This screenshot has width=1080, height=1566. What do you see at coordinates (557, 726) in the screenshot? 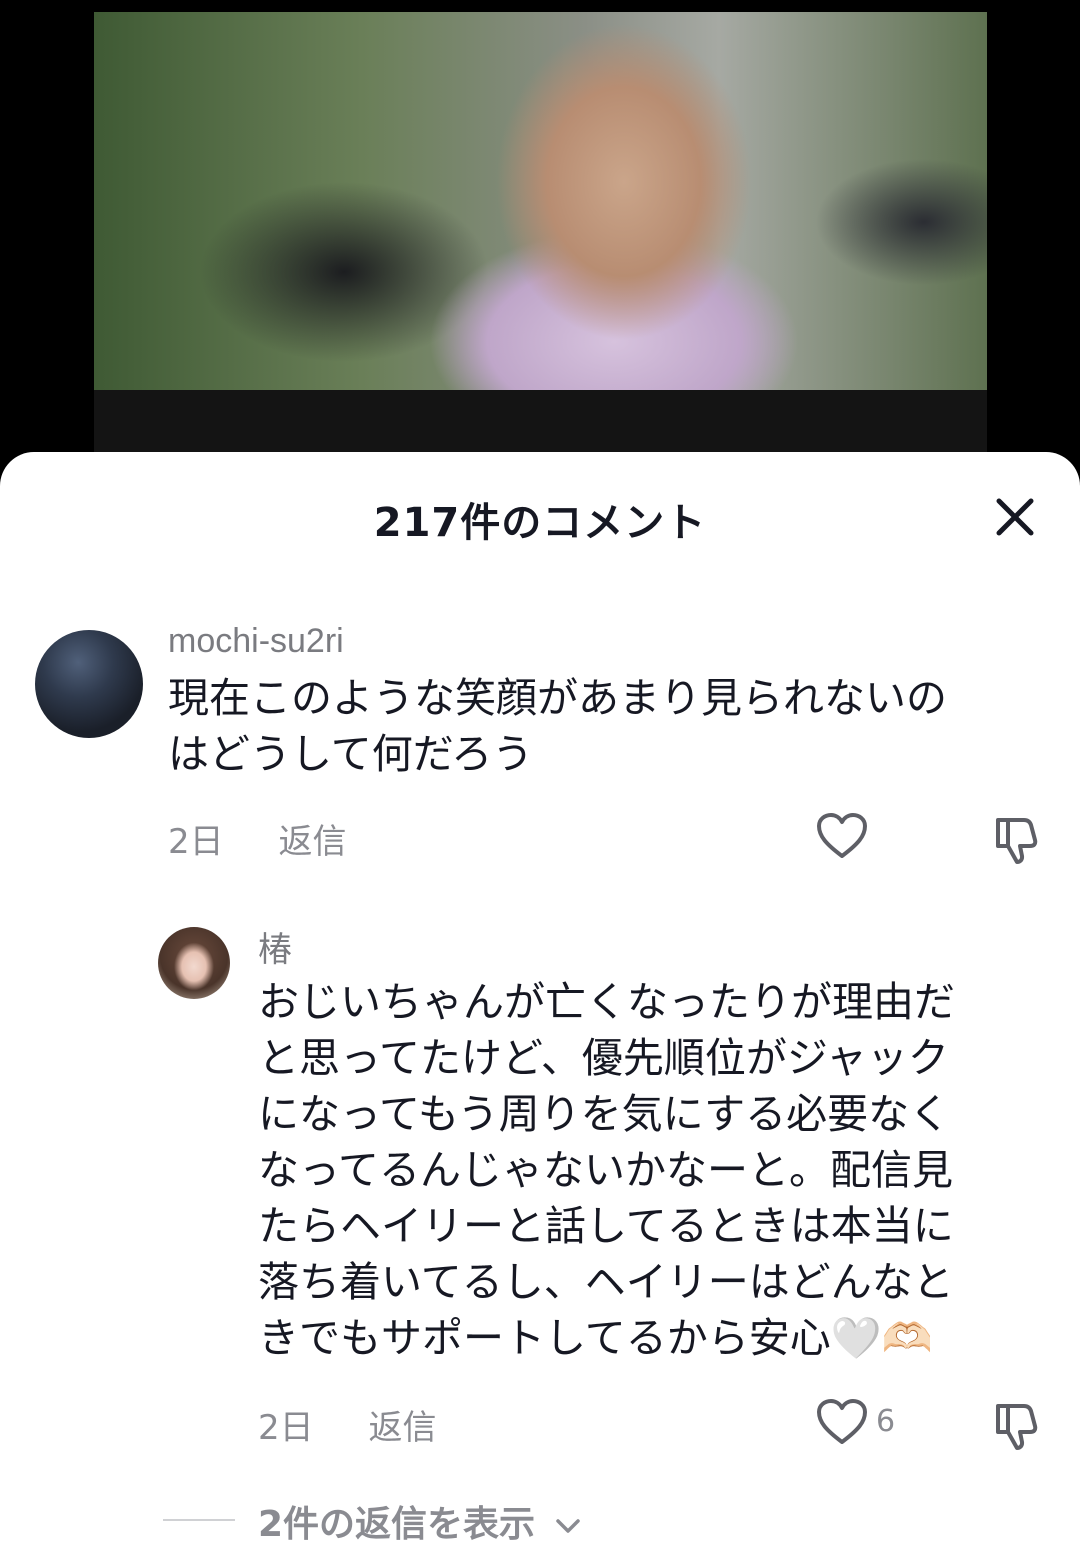
I see `comment-text: 現在このような笑顔があまり見られないの はどうして何だろう` at bounding box center [557, 726].